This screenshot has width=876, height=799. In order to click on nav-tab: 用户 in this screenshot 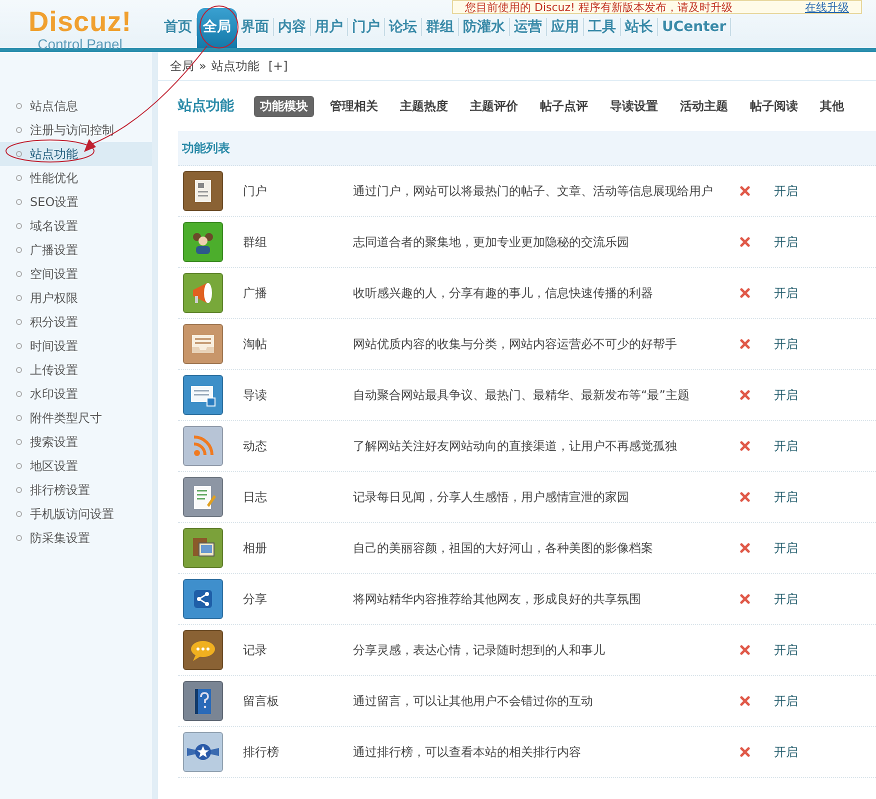, I will do `click(329, 27)`.